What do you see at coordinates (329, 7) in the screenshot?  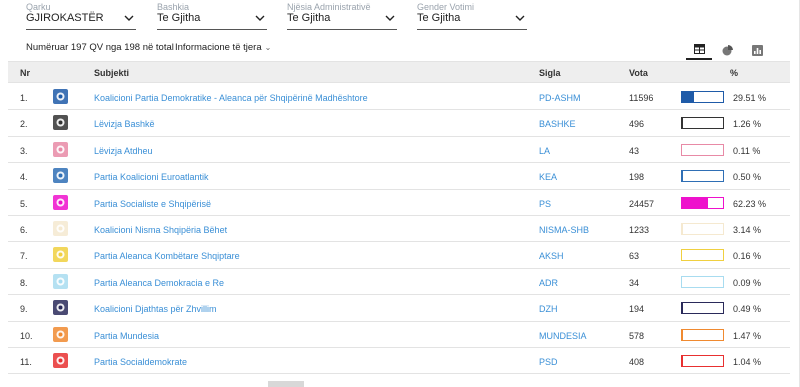 I see `njesia-label: Njësia Administrativë` at bounding box center [329, 7].